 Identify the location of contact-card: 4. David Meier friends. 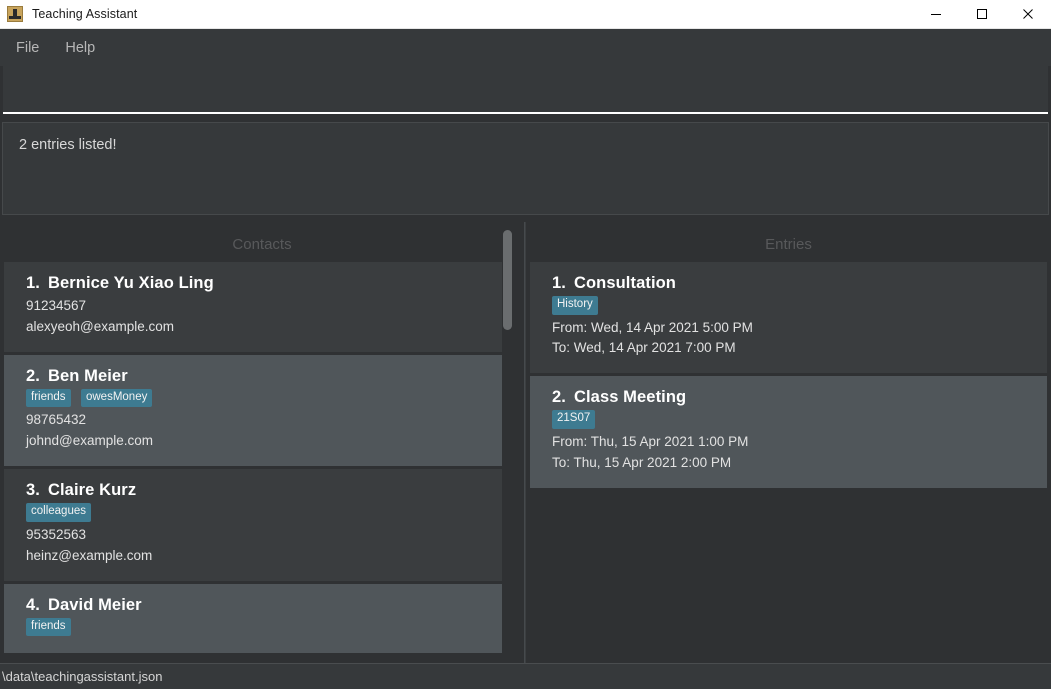
(253, 618).